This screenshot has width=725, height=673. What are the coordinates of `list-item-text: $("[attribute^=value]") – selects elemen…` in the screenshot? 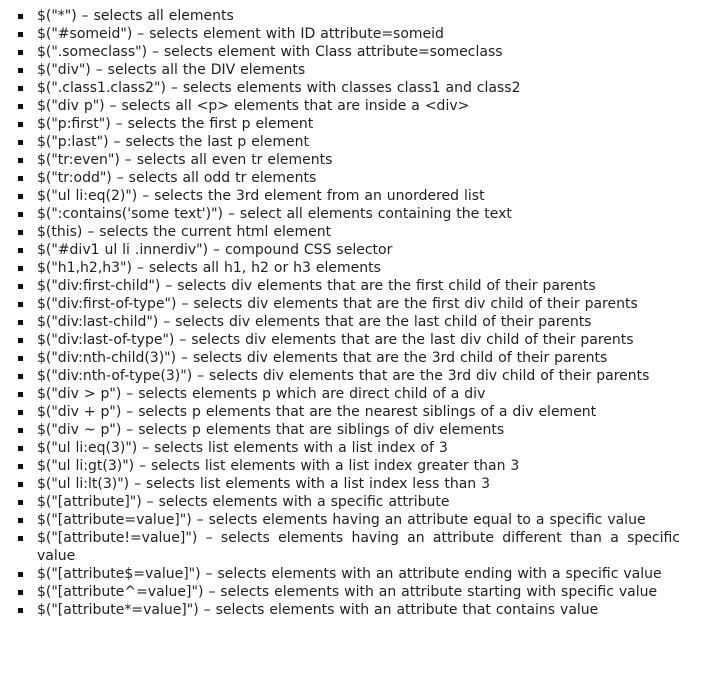 It's located at (347, 592).